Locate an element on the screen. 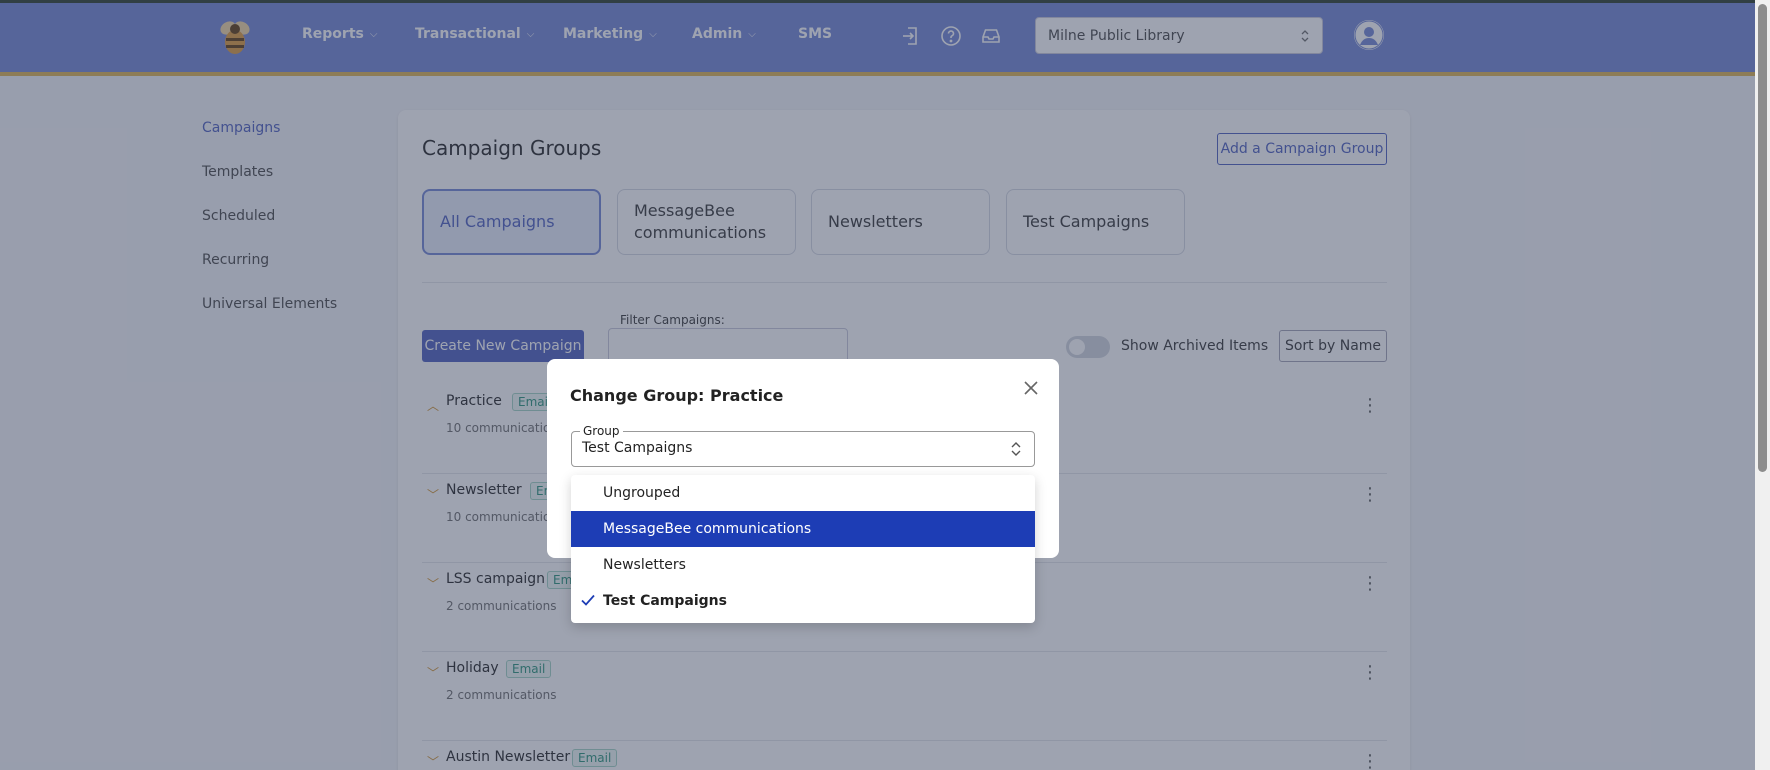  close-icon is located at coordinates (1031, 388).